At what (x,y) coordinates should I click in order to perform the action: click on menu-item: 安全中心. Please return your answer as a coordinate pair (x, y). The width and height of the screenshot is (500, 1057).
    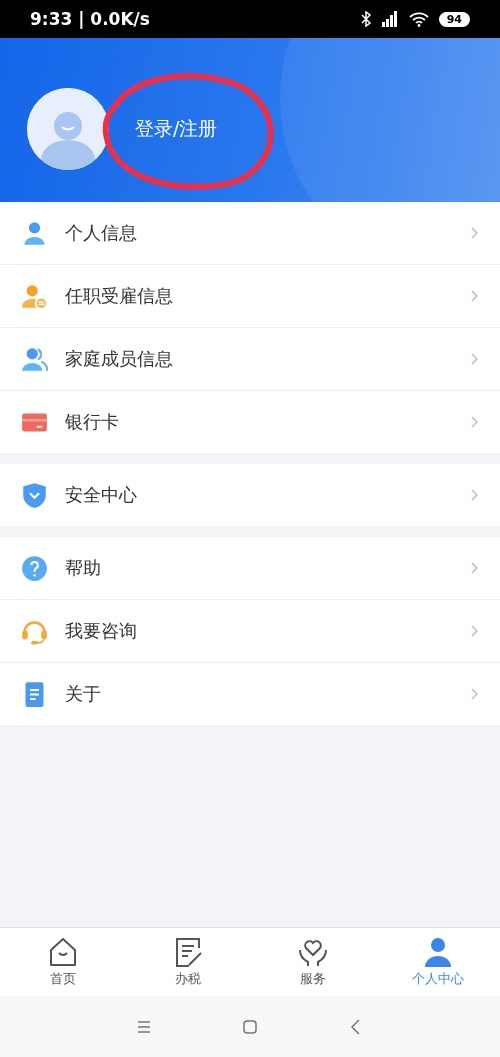
    Looking at the image, I should click on (250, 495).